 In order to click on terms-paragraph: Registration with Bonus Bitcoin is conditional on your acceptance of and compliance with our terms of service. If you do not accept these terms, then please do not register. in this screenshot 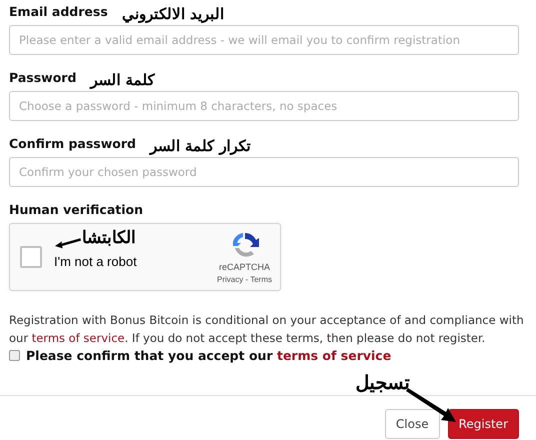, I will do `click(267, 329)`.